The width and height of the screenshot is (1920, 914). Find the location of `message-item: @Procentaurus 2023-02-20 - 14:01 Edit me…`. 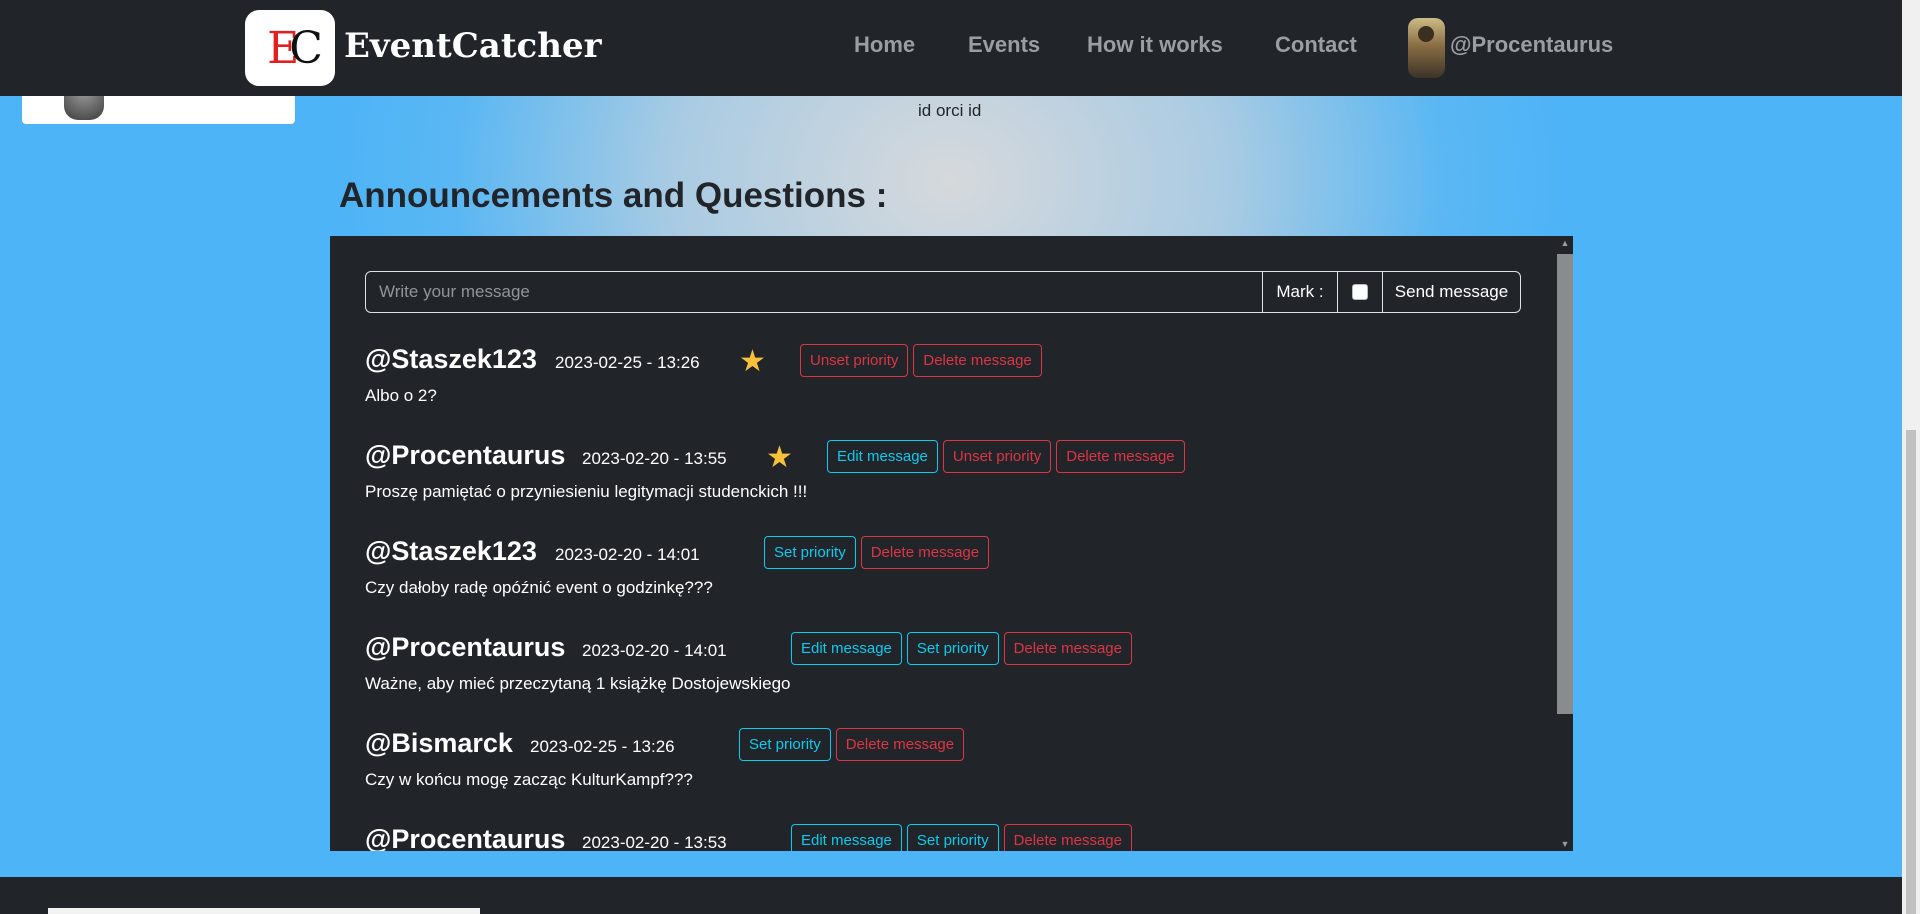

message-item: @Procentaurus 2023-02-20 - 14:01 Edit me… is located at coordinates (940, 672).